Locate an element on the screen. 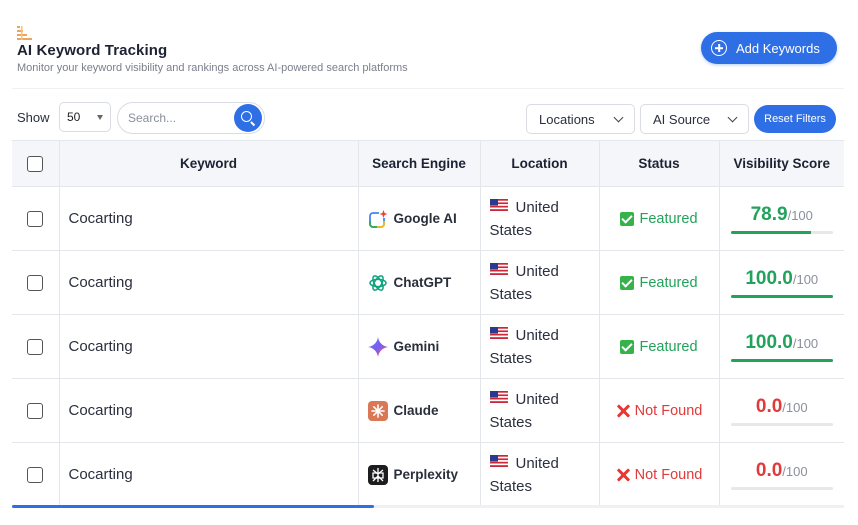 This screenshot has height=525, width=858. ai-source-label: AI Source is located at coordinates (682, 119).